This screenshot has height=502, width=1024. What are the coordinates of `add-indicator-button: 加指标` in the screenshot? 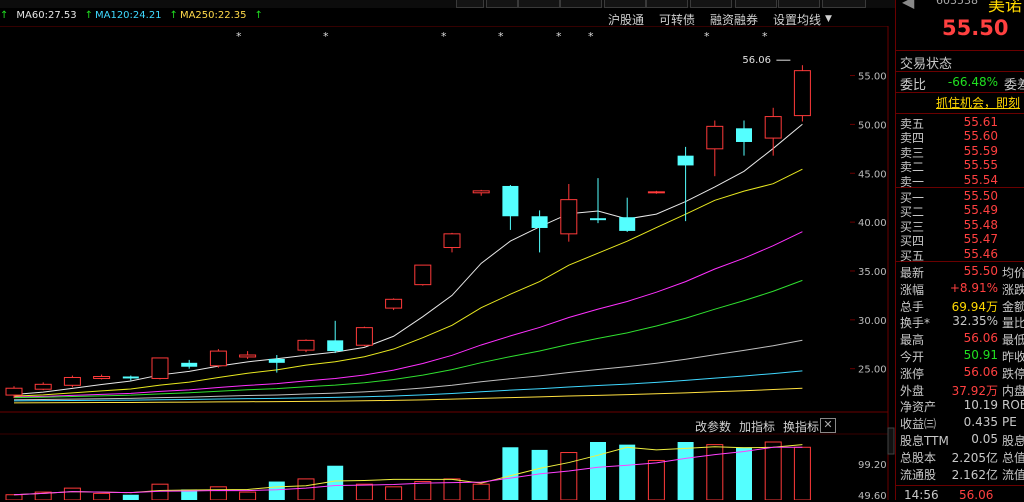 It's located at (757, 427).